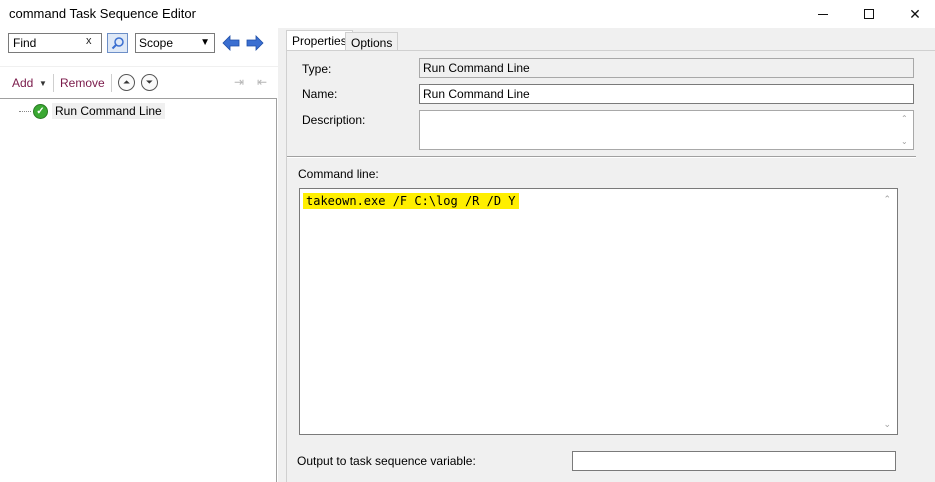 The height and width of the screenshot is (482, 935). I want to click on window-title: command Task Sequence Editor, so click(102, 13).